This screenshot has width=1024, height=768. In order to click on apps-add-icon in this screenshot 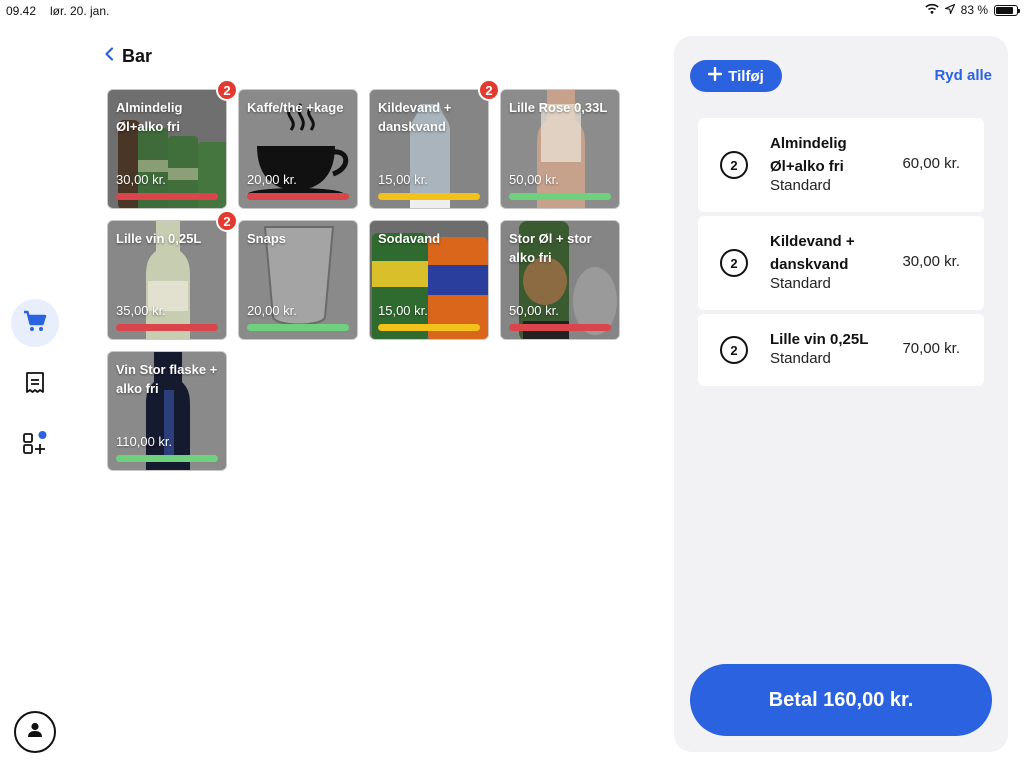, I will do `click(35, 445)`.